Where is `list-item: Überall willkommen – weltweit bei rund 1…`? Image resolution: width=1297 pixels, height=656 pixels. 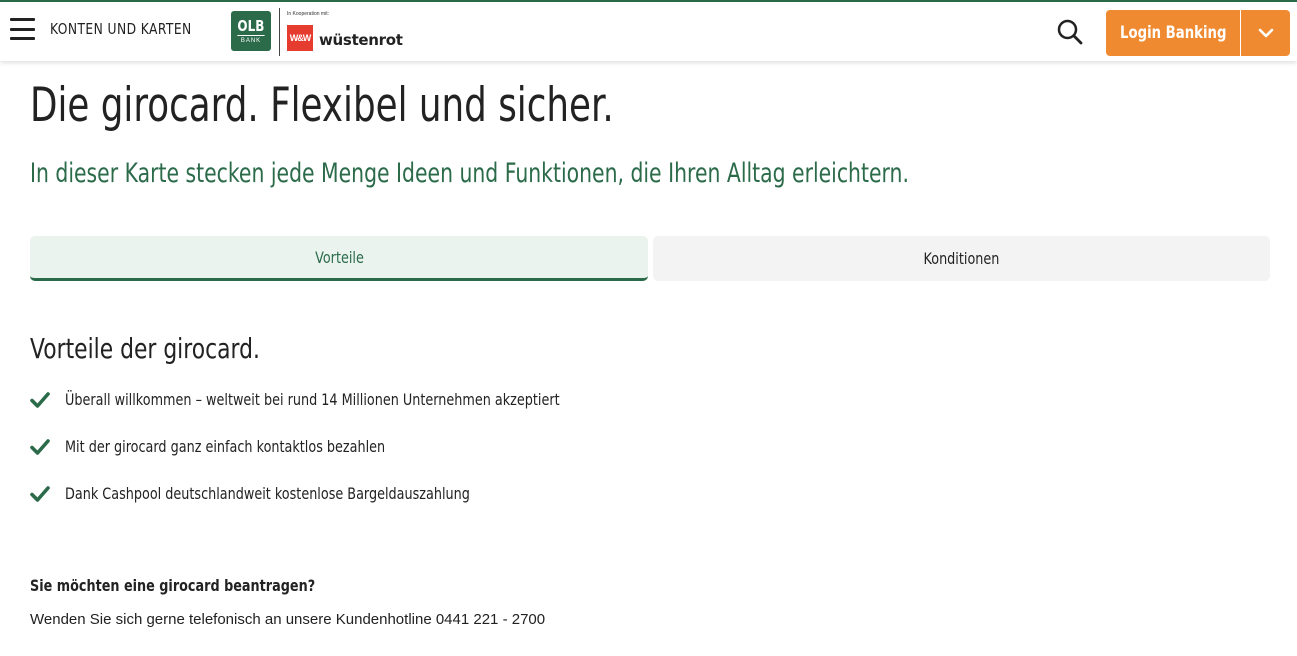
list-item: Überall willkommen – weltweit bei rund 1… is located at coordinates (295, 400).